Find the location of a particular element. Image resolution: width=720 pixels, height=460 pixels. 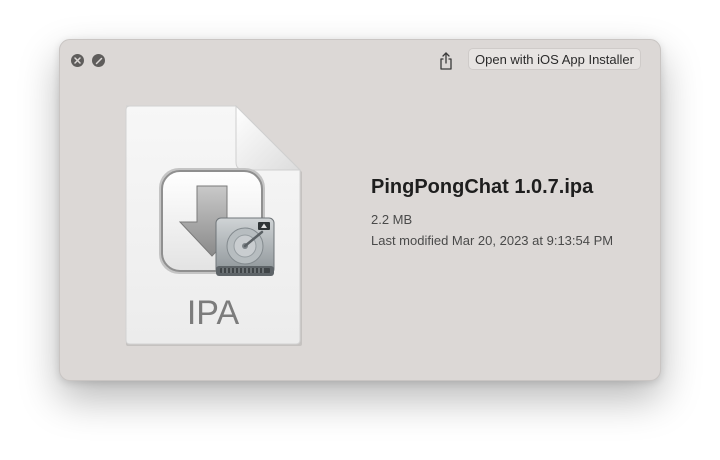

fullscreen-icon is located at coordinates (98, 60).